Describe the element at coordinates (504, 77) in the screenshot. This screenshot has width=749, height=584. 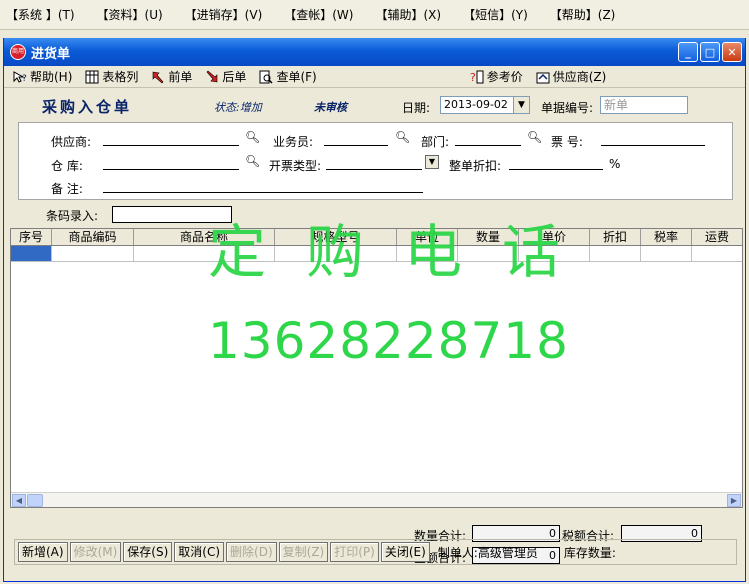
I see `refprice-label: 参考价` at that location.